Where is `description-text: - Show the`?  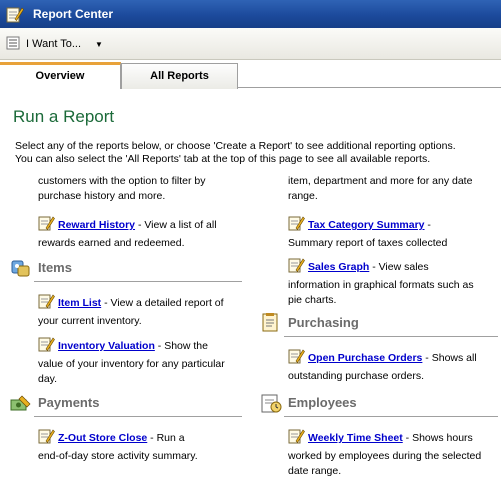 description-text: - Show the is located at coordinates (181, 346).